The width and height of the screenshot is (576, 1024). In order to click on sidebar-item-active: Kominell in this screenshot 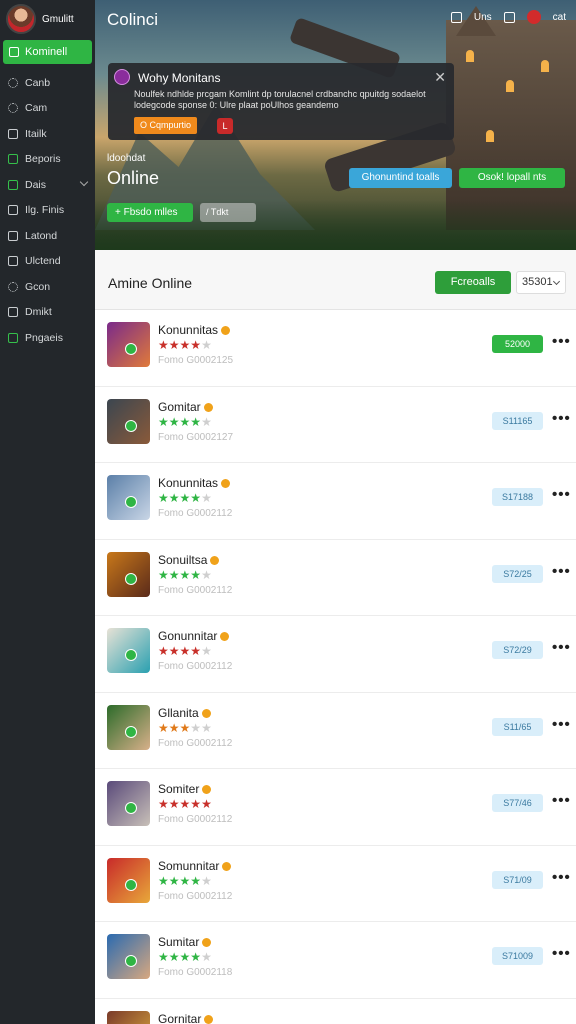, I will do `click(47, 52)`.